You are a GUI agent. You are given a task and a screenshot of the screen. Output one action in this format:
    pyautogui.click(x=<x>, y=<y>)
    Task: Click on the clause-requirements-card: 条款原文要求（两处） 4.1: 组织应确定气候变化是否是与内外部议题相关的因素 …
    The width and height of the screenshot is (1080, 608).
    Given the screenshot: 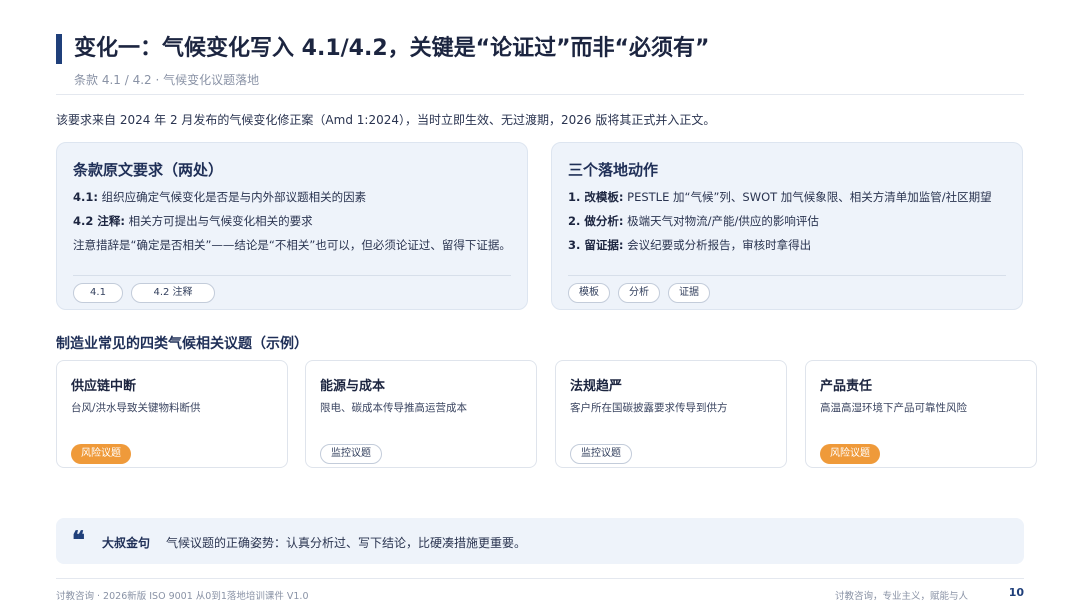 What is the action you would take?
    pyautogui.click(x=292, y=226)
    